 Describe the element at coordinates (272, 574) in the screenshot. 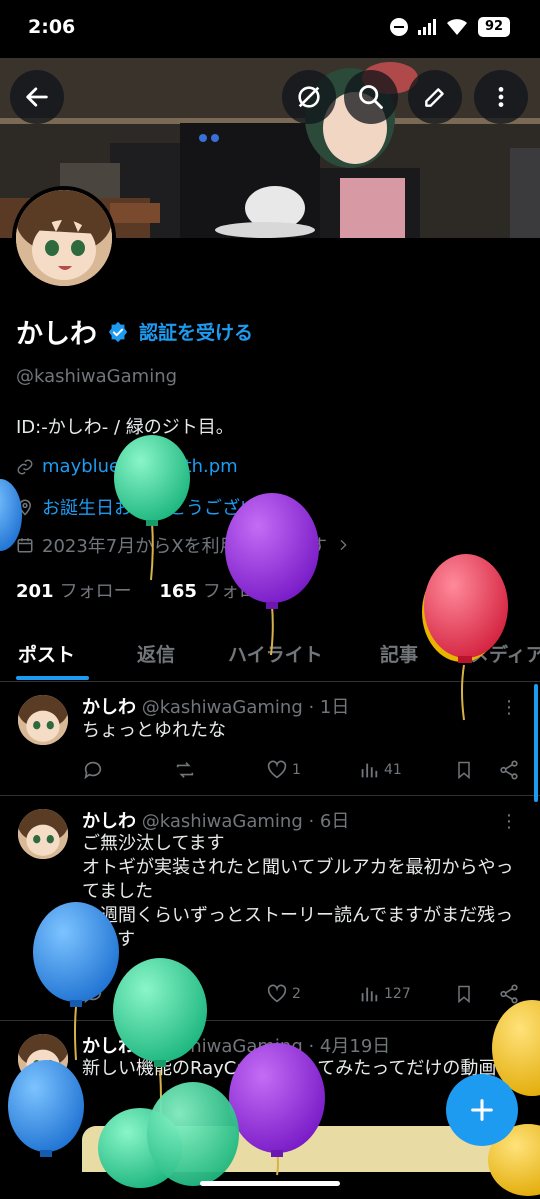

I see `balloon-purple` at that location.